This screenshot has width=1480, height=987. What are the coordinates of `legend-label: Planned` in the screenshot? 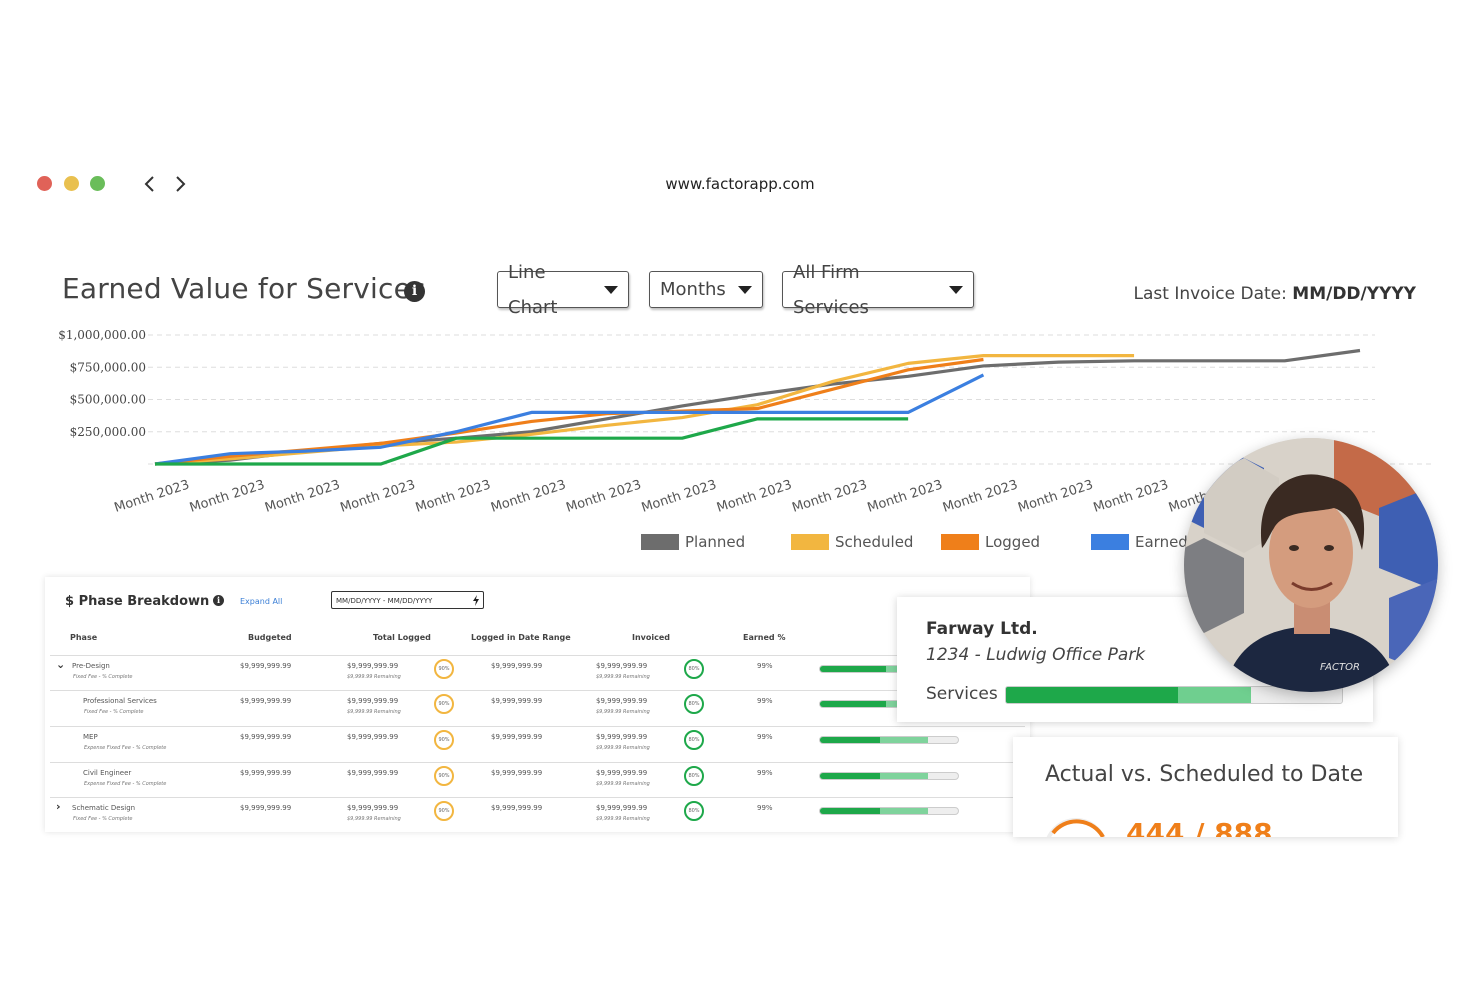 It's located at (715, 542).